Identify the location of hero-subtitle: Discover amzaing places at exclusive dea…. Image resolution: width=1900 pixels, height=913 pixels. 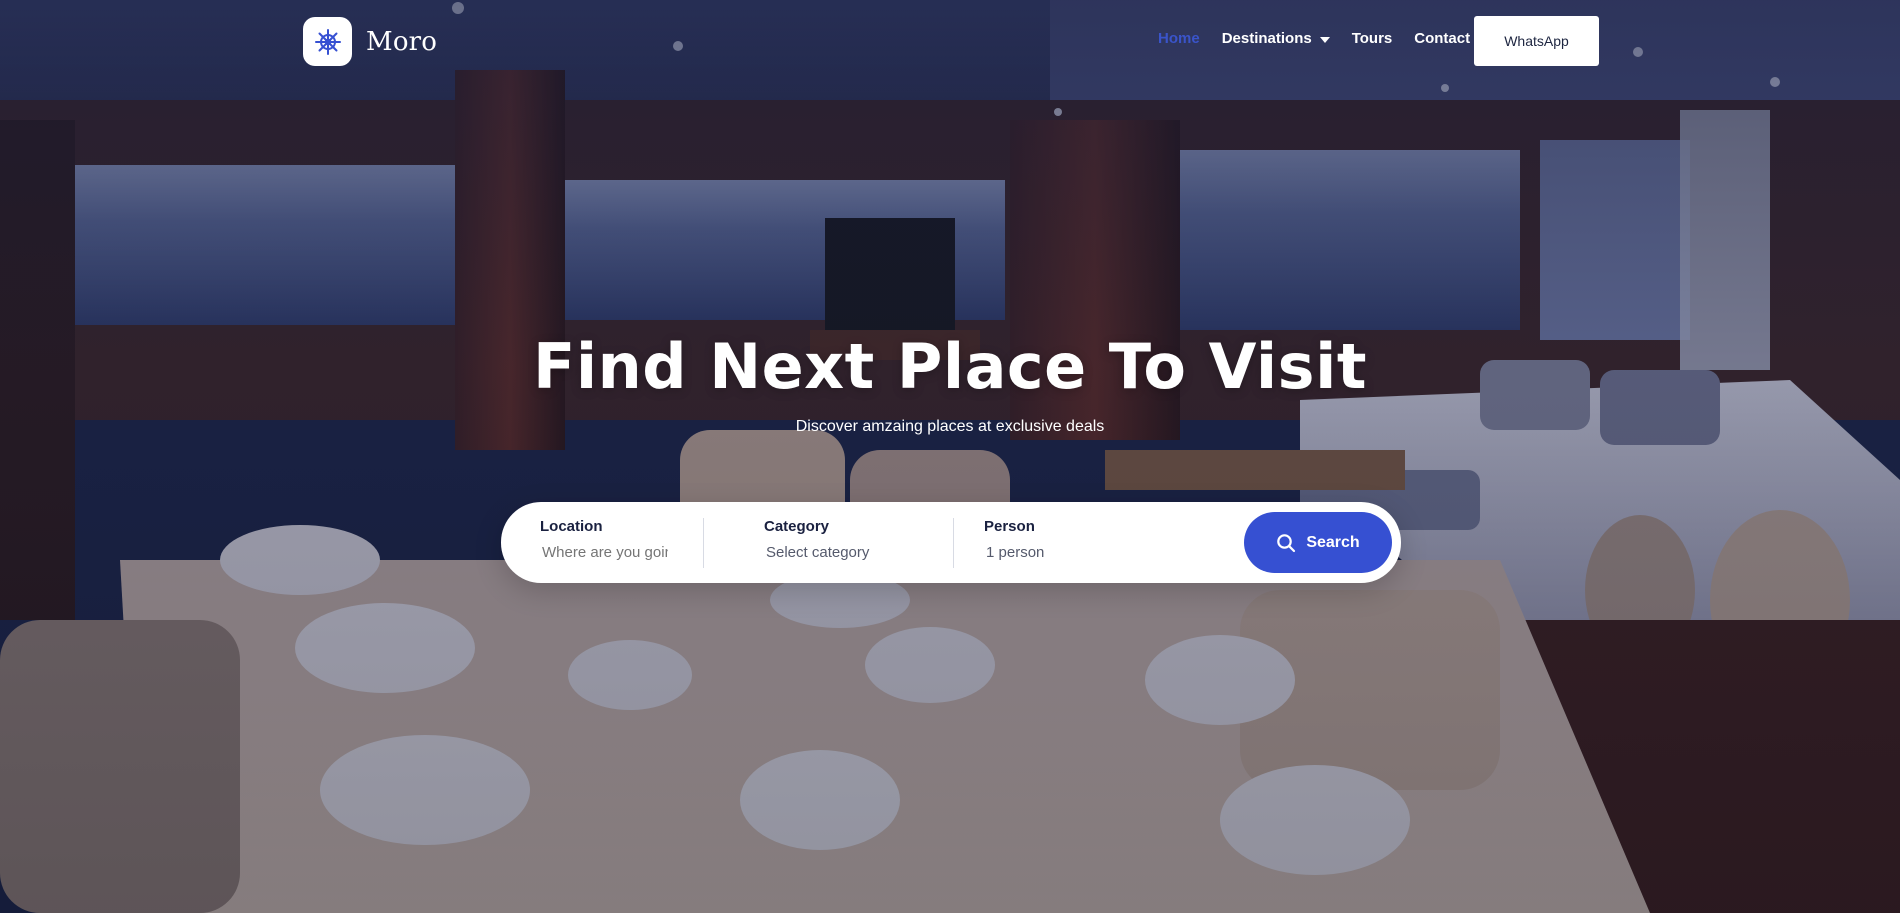
(950, 426).